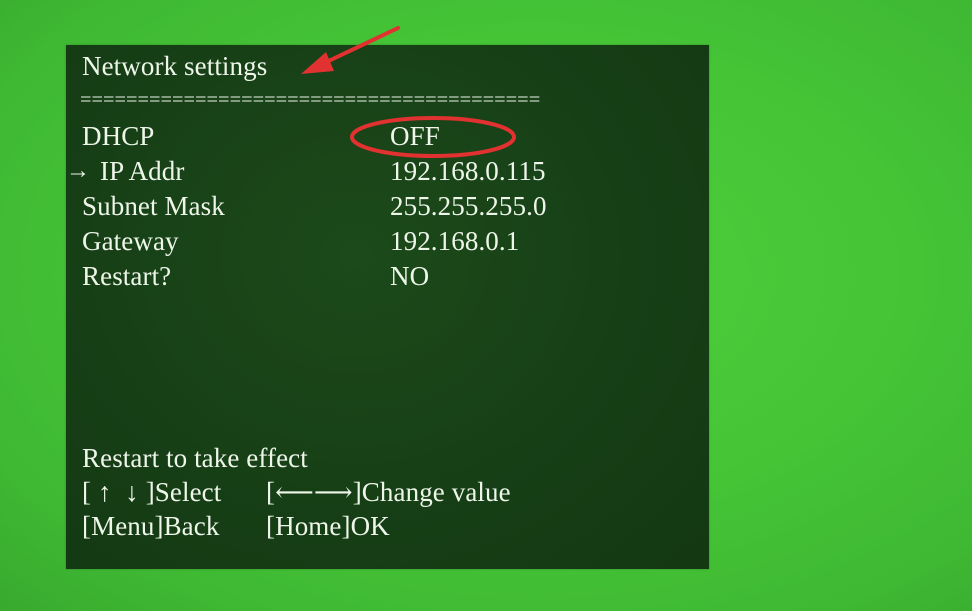 This screenshot has height=611, width=972. I want to click on restart-label: Restart?, so click(127, 276).